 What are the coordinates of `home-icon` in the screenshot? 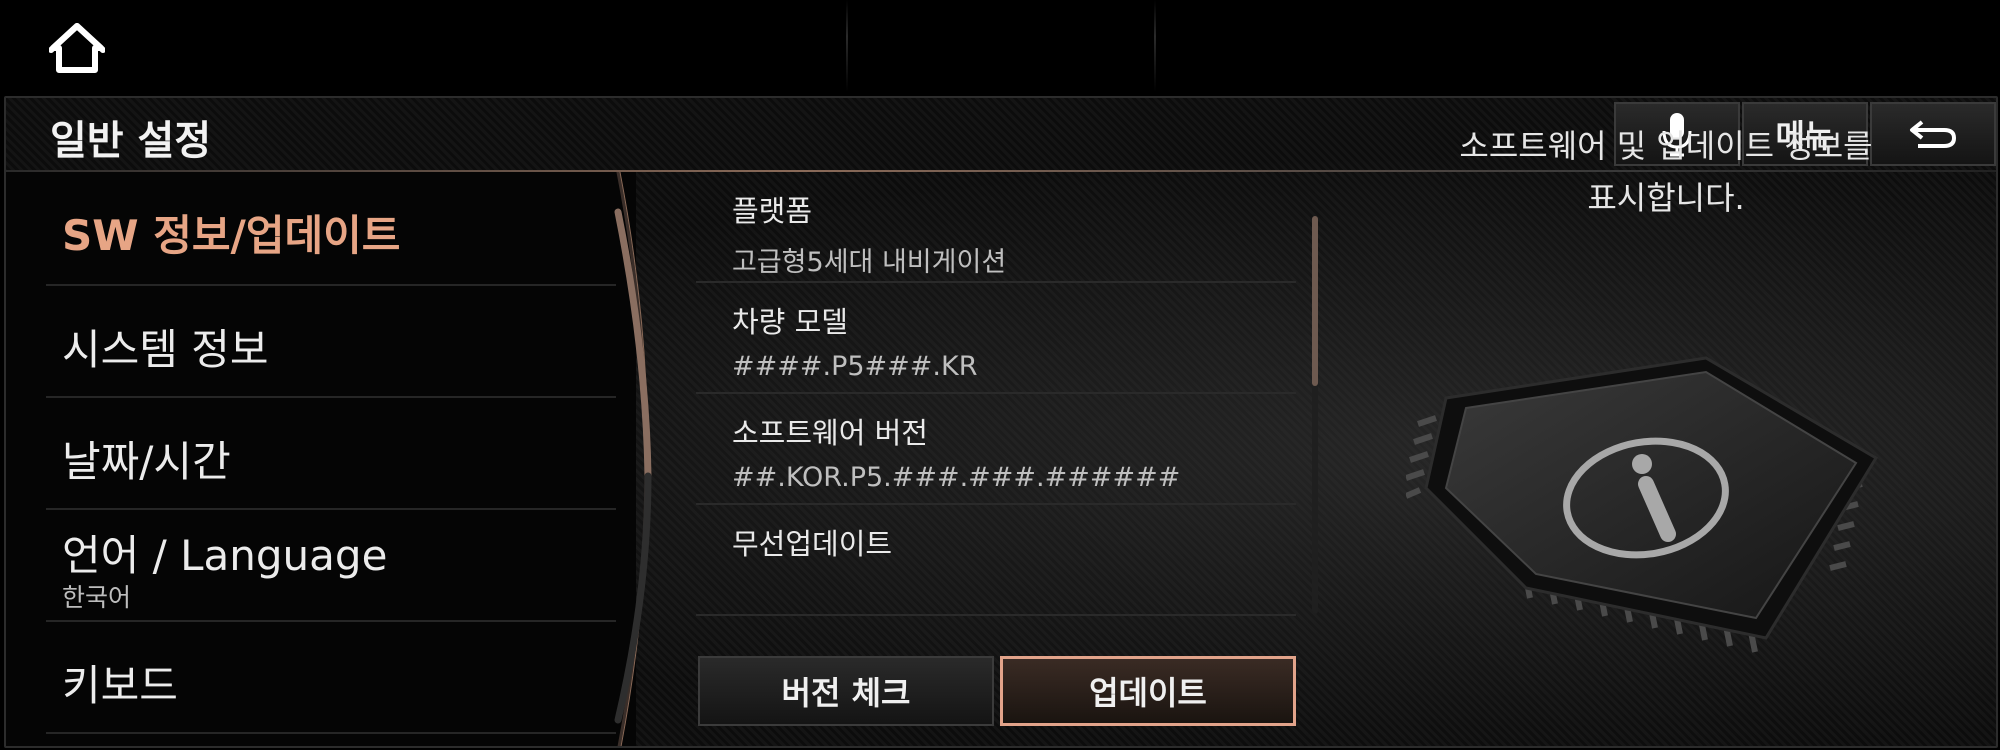 It's located at (77, 48).